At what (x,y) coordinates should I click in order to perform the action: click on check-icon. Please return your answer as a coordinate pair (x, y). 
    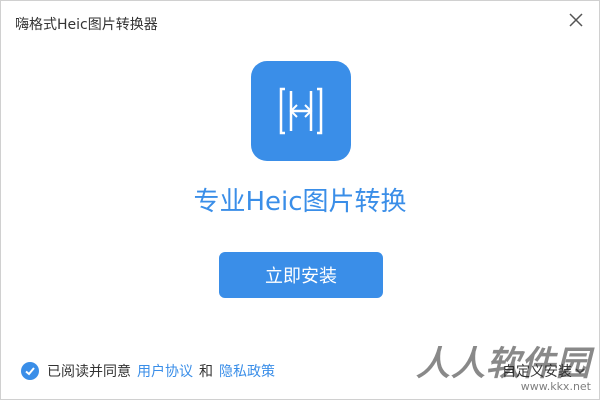
    Looking at the image, I should click on (30, 371).